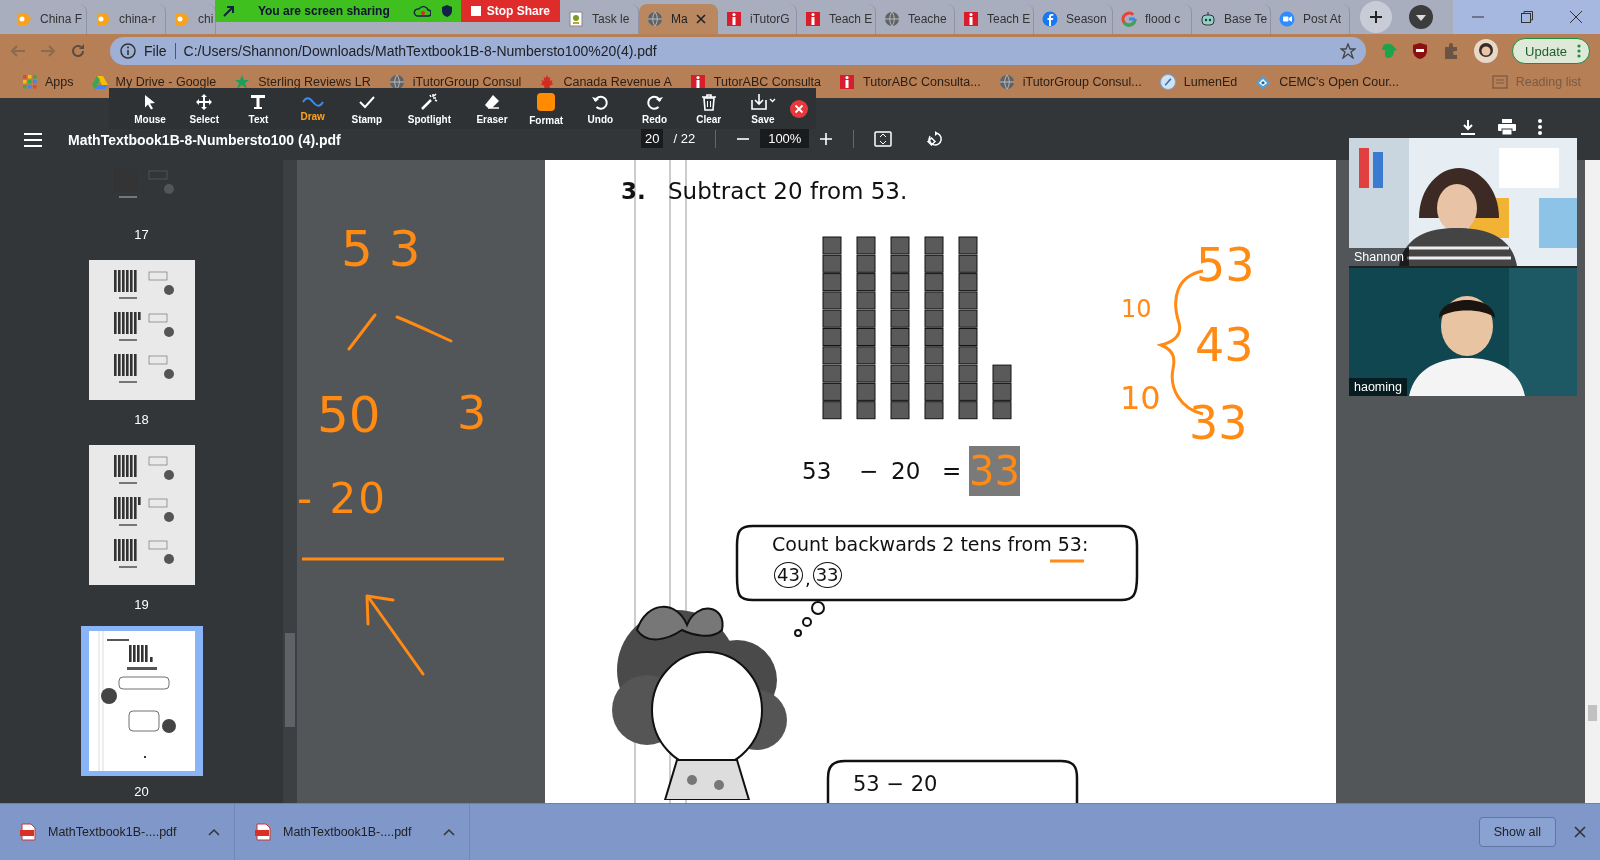  What do you see at coordinates (1526, 17) in the screenshot?
I see `restore-icon` at bounding box center [1526, 17].